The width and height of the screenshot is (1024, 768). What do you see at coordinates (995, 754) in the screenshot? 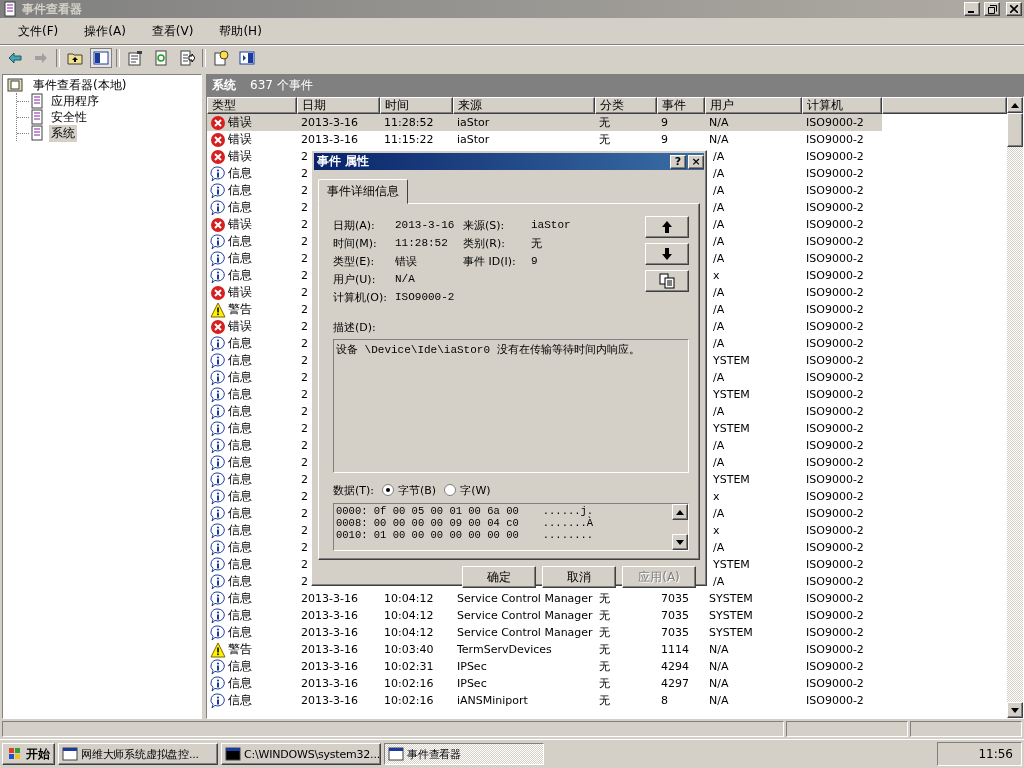
I see `clock: 11:56` at bounding box center [995, 754].